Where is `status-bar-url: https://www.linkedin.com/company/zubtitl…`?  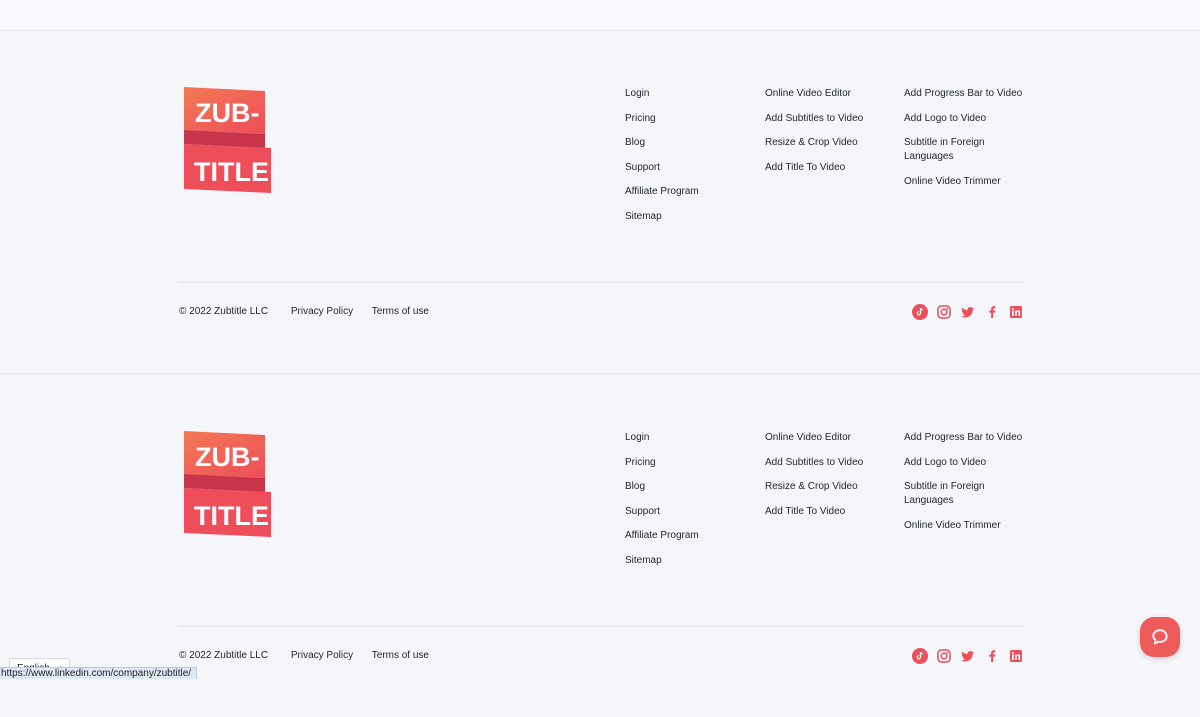 status-bar-url: https://www.linkedin.com/company/zubtitl… is located at coordinates (99, 673).